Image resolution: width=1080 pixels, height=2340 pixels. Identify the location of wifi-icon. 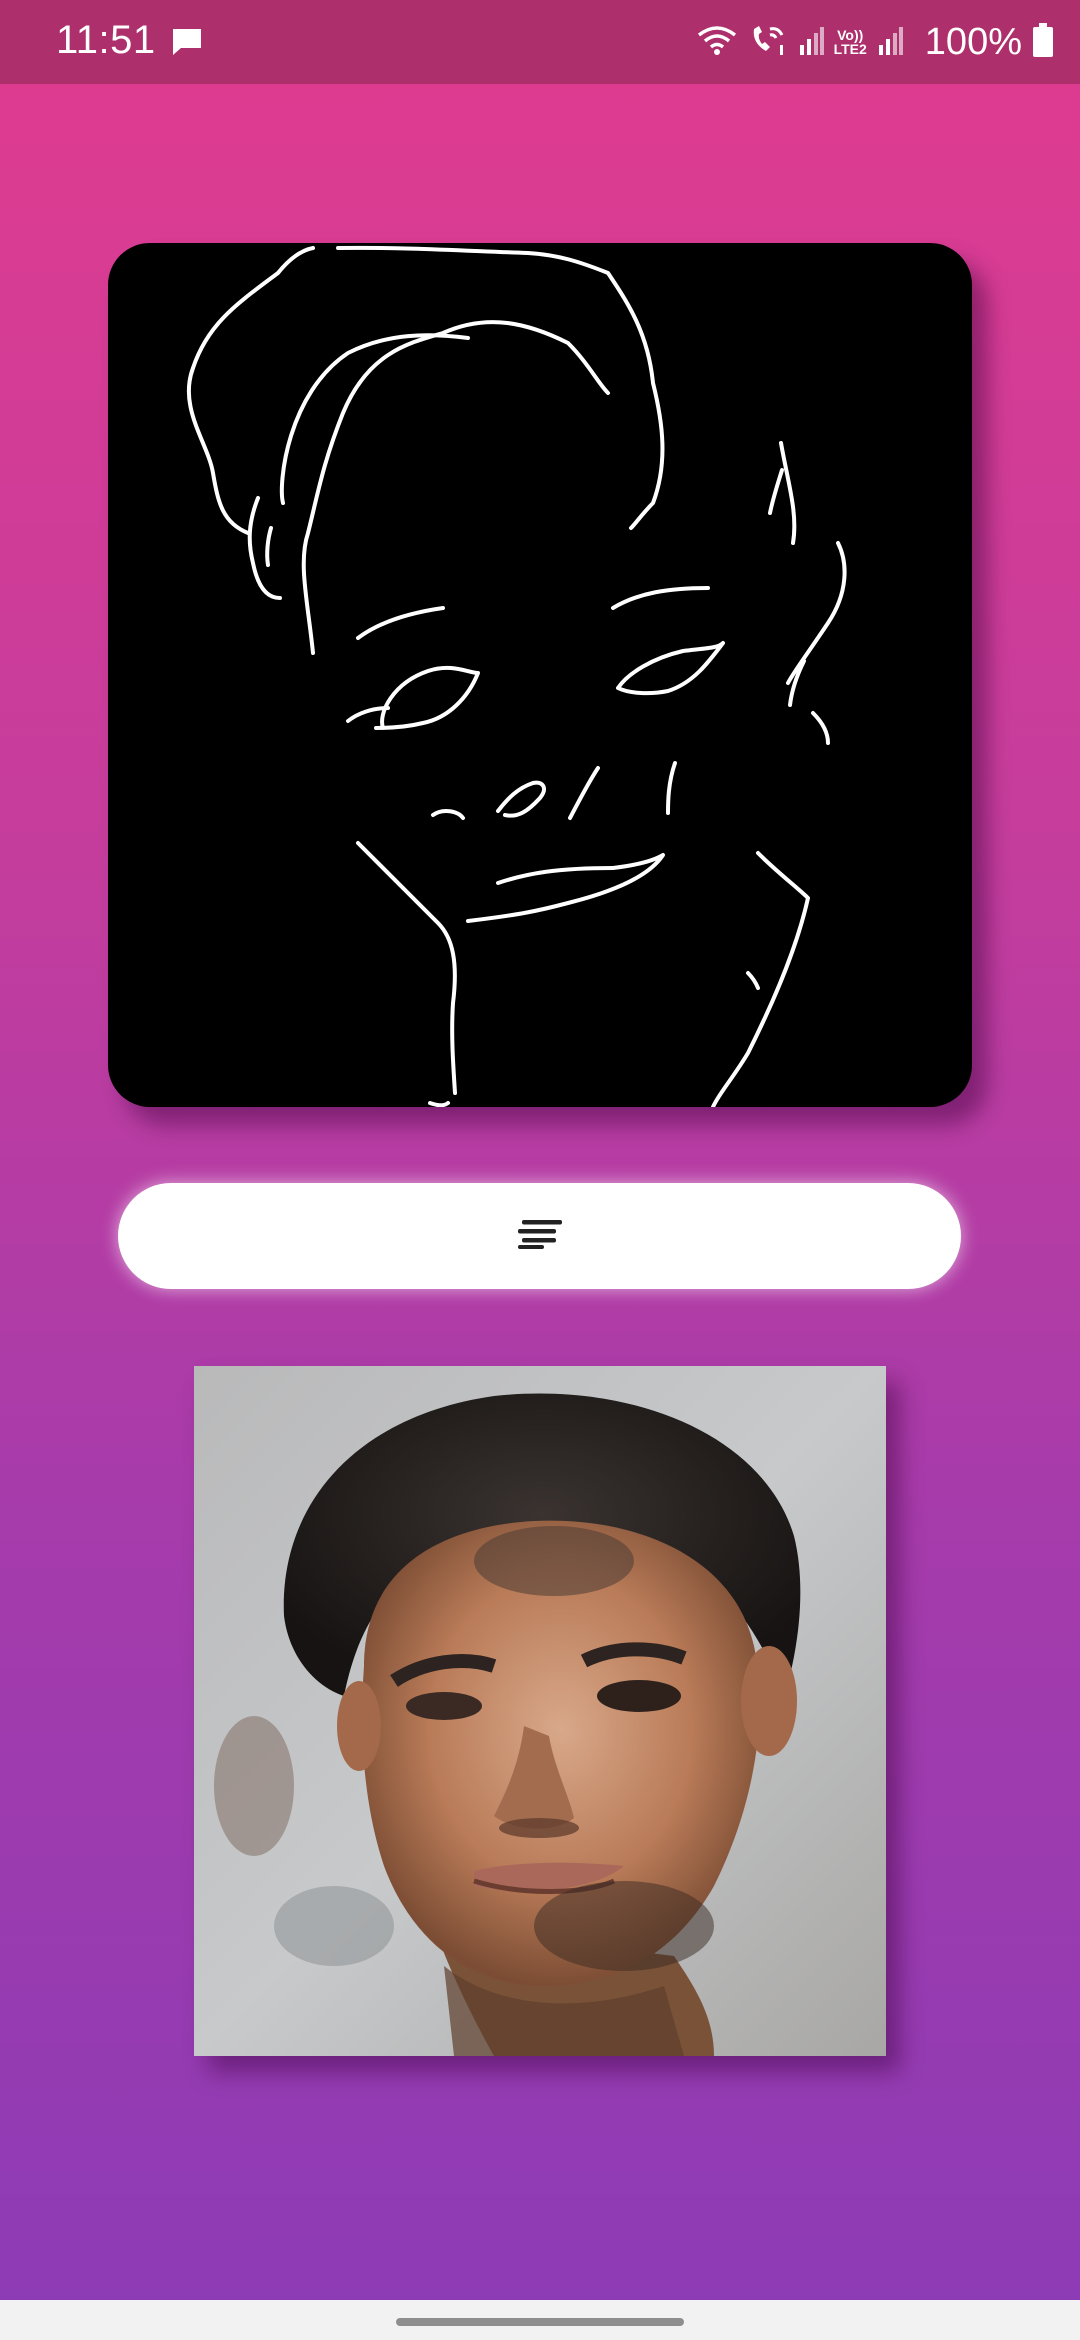
(717, 42).